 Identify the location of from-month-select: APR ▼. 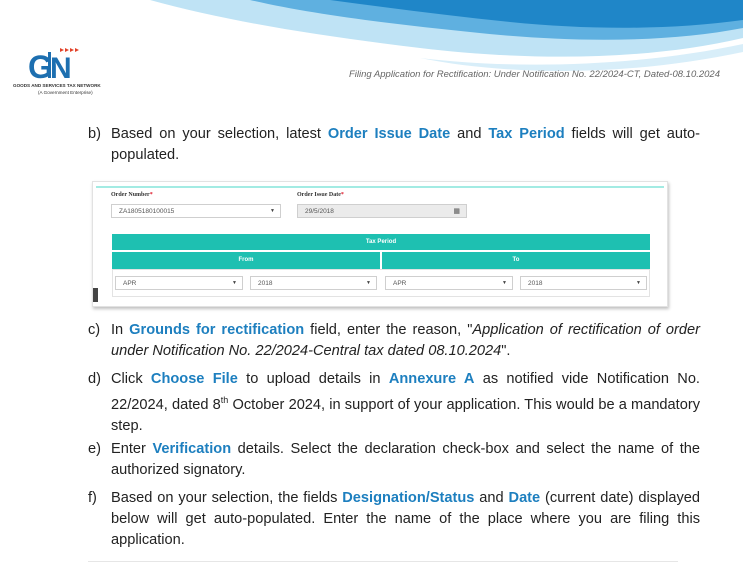
(179, 283).